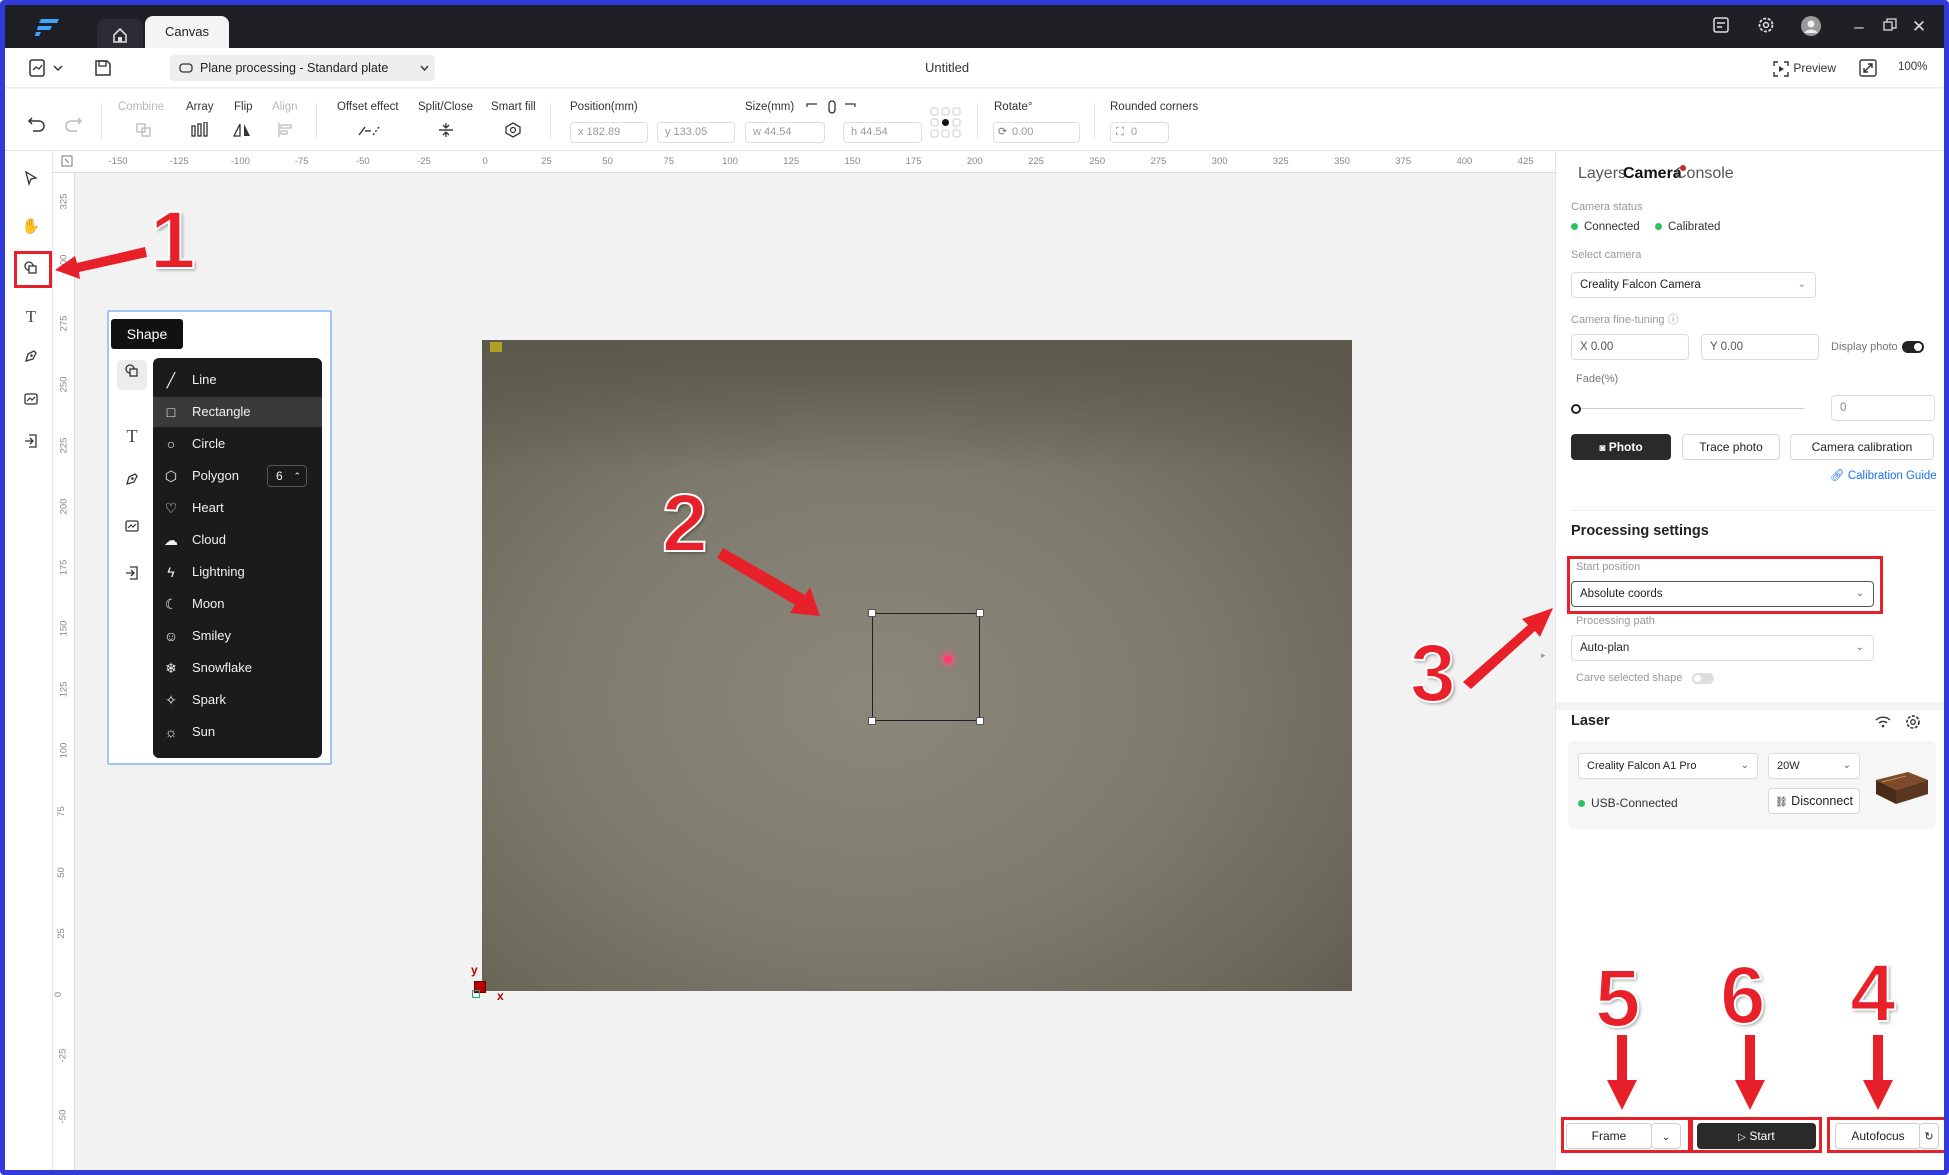 This screenshot has height=1175, width=1949. What do you see at coordinates (59, 994) in the screenshot?
I see `ruler-tick-label: 0` at bounding box center [59, 994].